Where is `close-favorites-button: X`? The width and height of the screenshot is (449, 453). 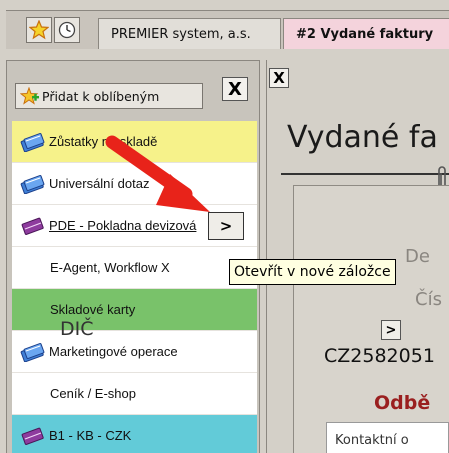 close-favorites-button: X is located at coordinates (235, 89).